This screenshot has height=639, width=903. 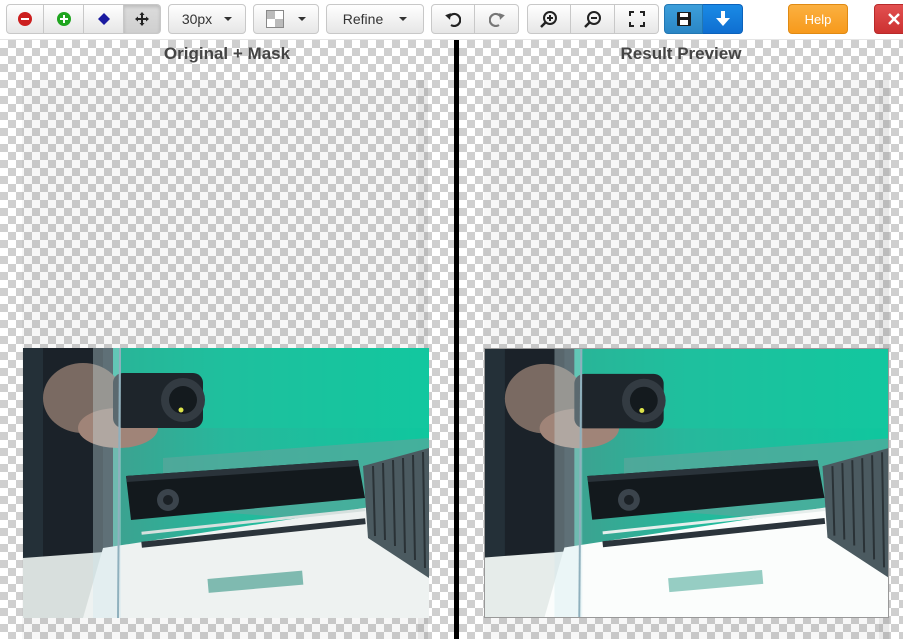 I want to click on zoom-in-button, so click(x=549, y=19).